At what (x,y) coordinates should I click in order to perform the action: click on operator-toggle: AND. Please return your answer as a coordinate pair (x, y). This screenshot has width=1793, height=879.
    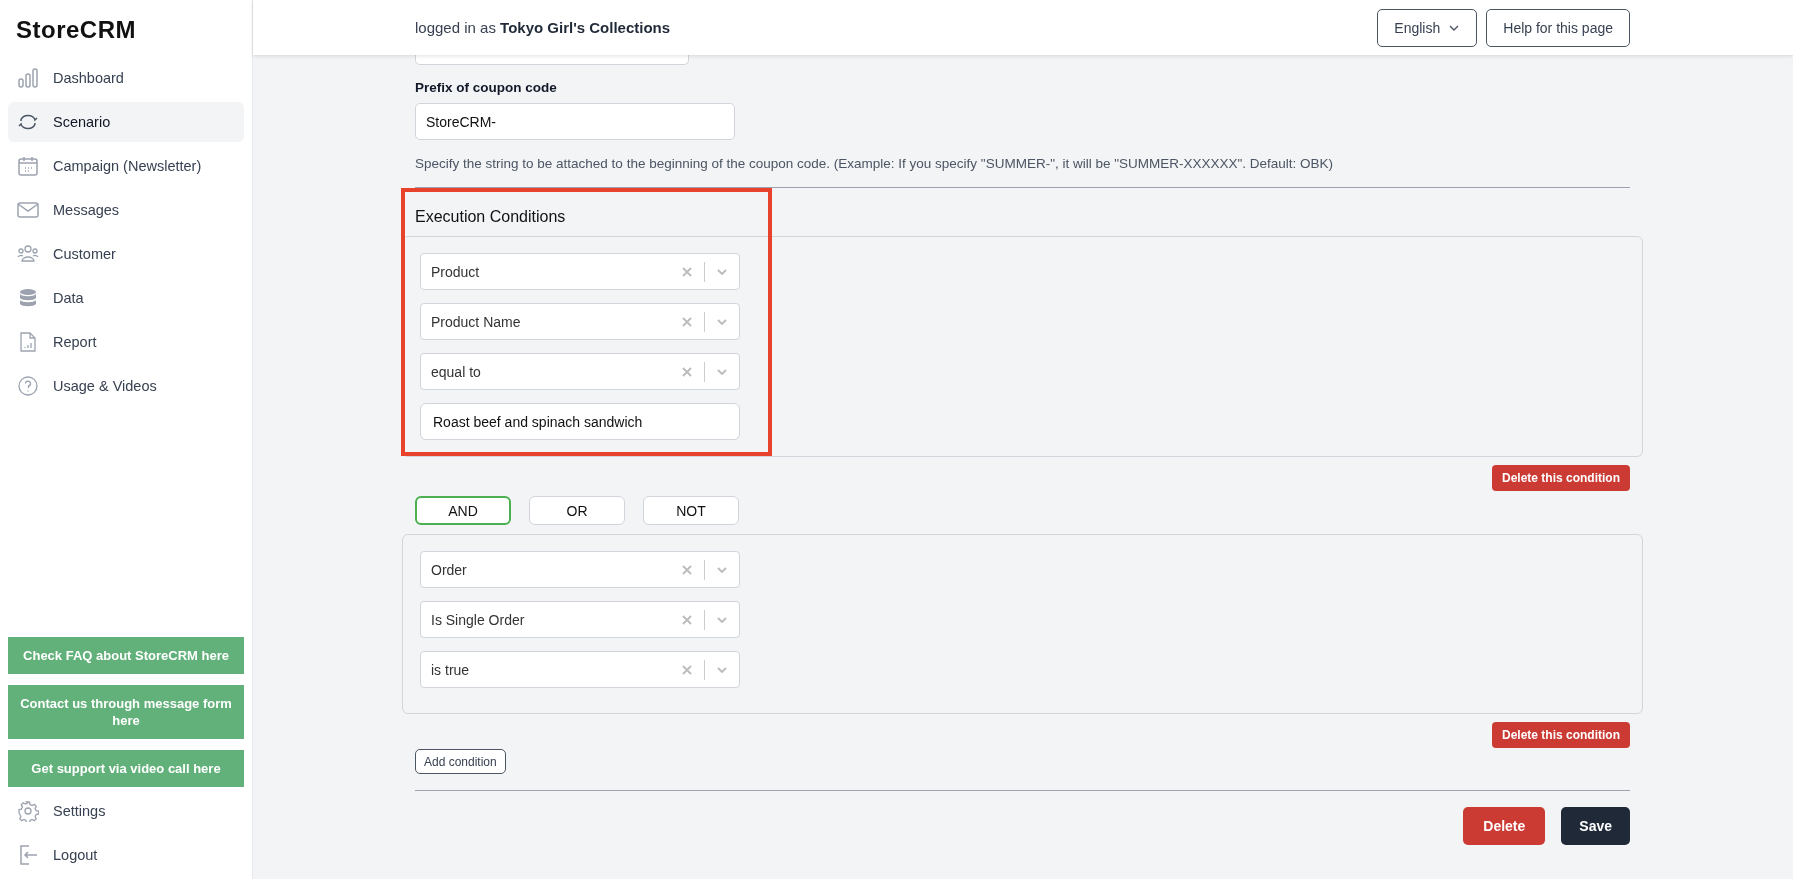
    Looking at the image, I should click on (463, 510).